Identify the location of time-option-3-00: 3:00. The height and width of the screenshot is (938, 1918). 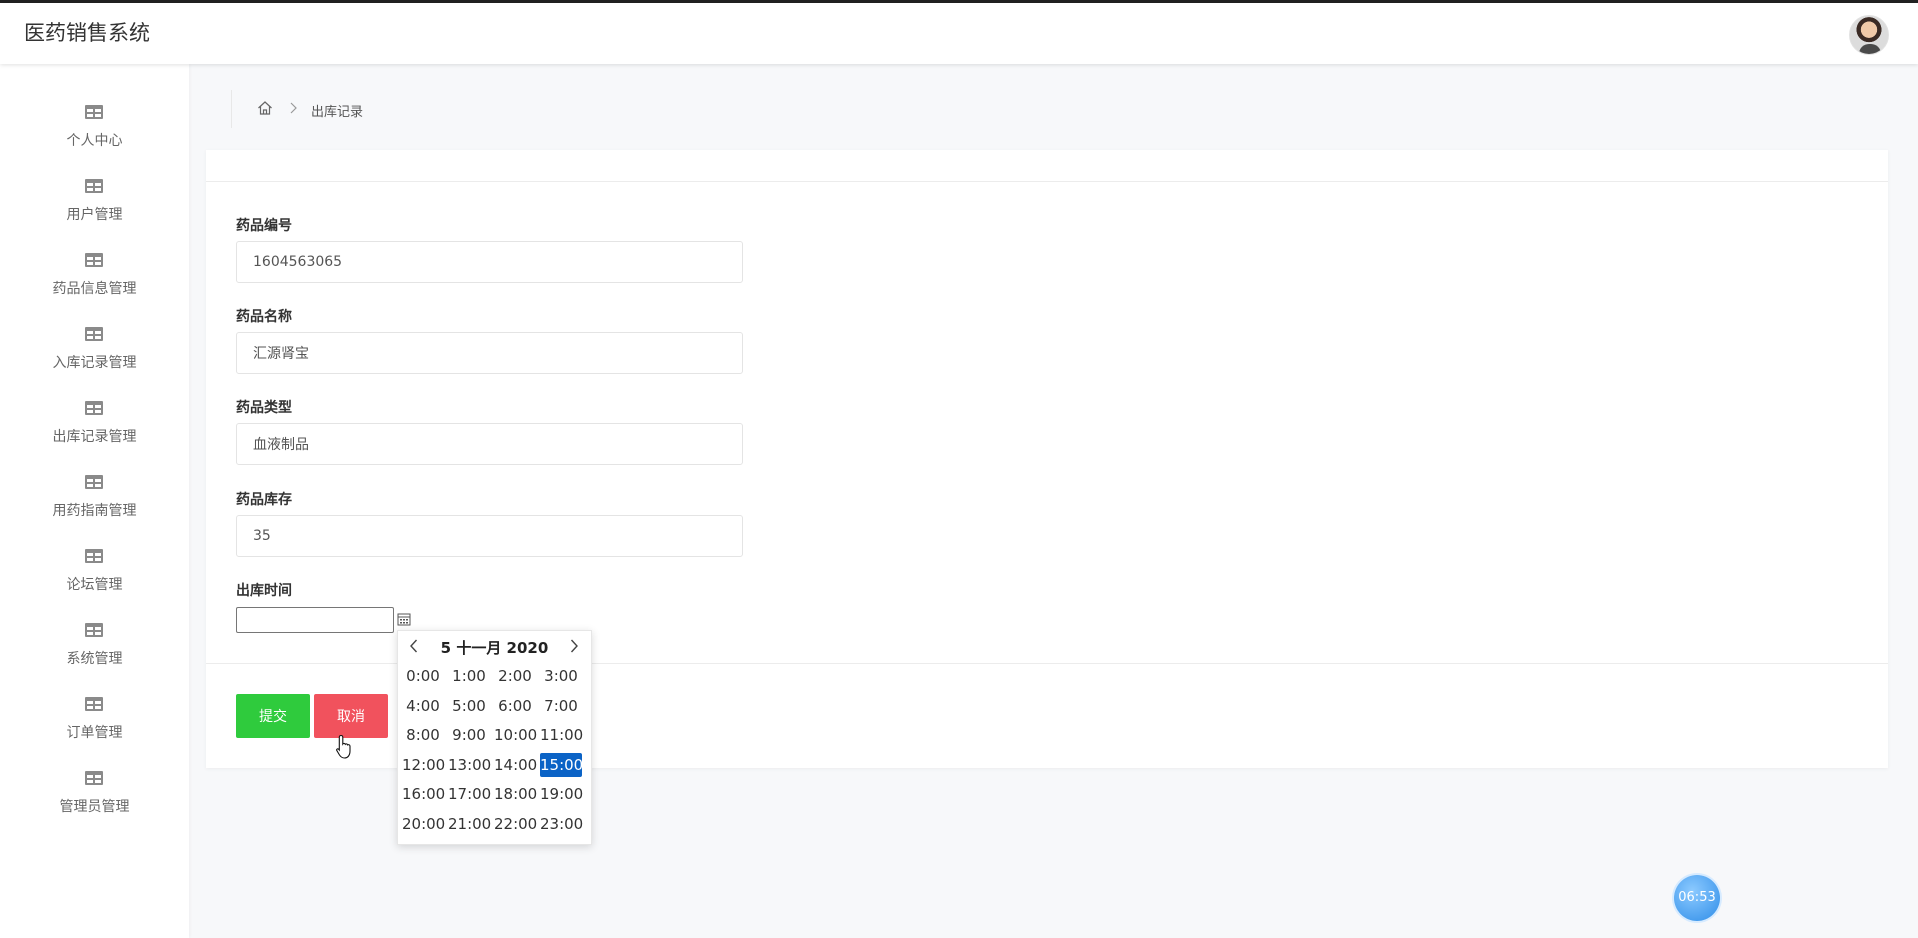
(561, 676).